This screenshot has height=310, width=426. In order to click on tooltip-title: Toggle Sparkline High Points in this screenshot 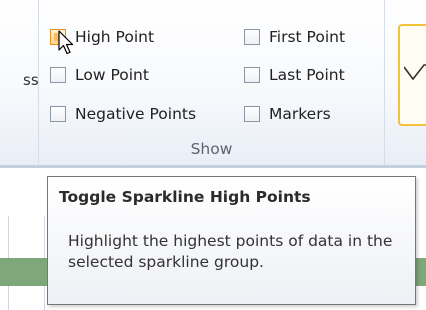, I will do `click(185, 197)`.